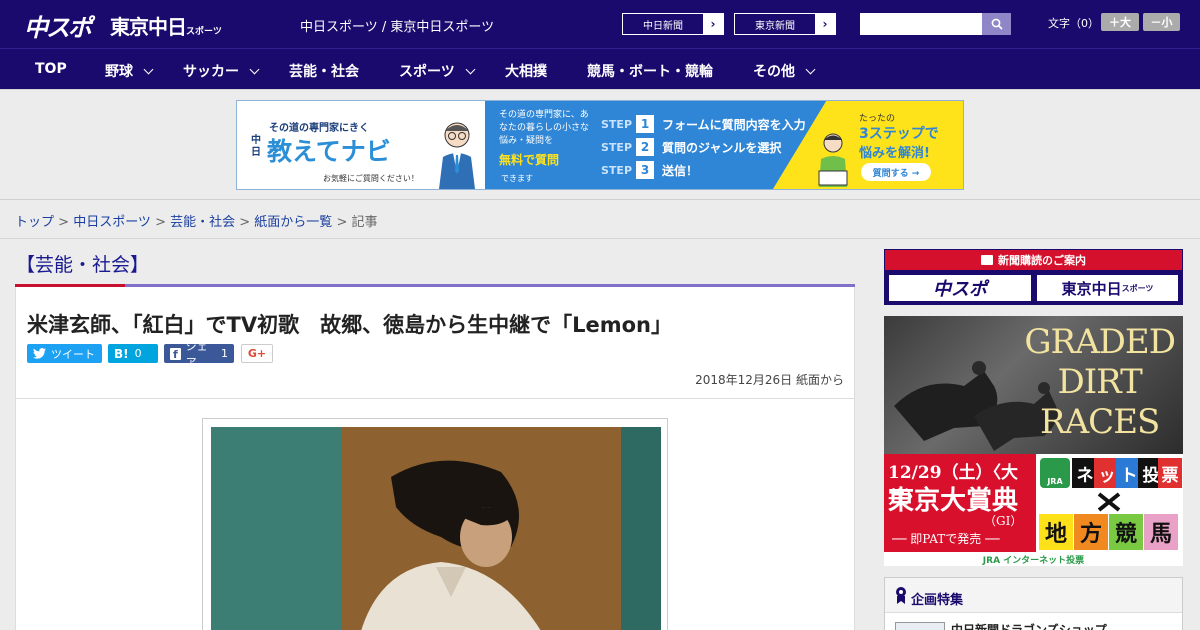  I want to click on breadcrumb-current: 記事, so click(364, 222).